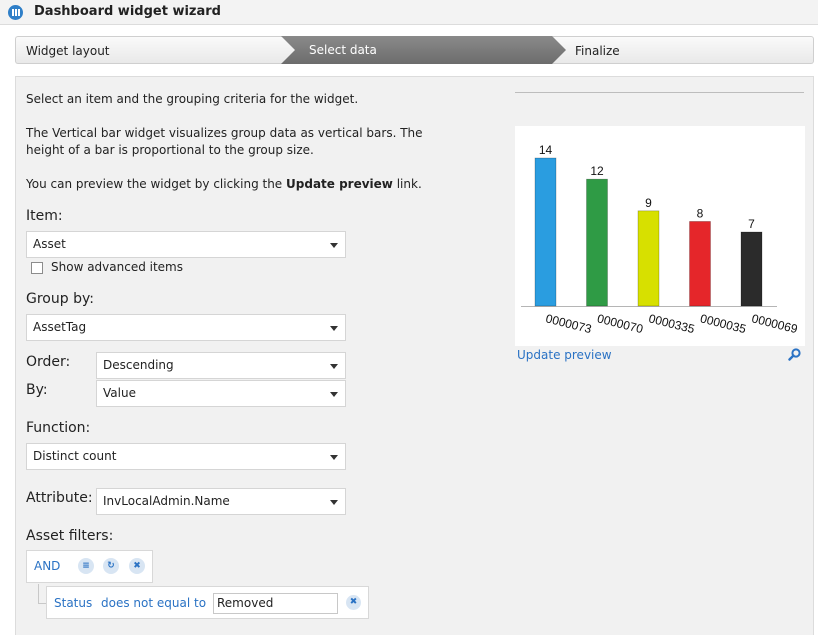  Describe the element at coordinates (153, 603) in the screenshot. I see `filter-comparison-link: does not equal to` at that location.